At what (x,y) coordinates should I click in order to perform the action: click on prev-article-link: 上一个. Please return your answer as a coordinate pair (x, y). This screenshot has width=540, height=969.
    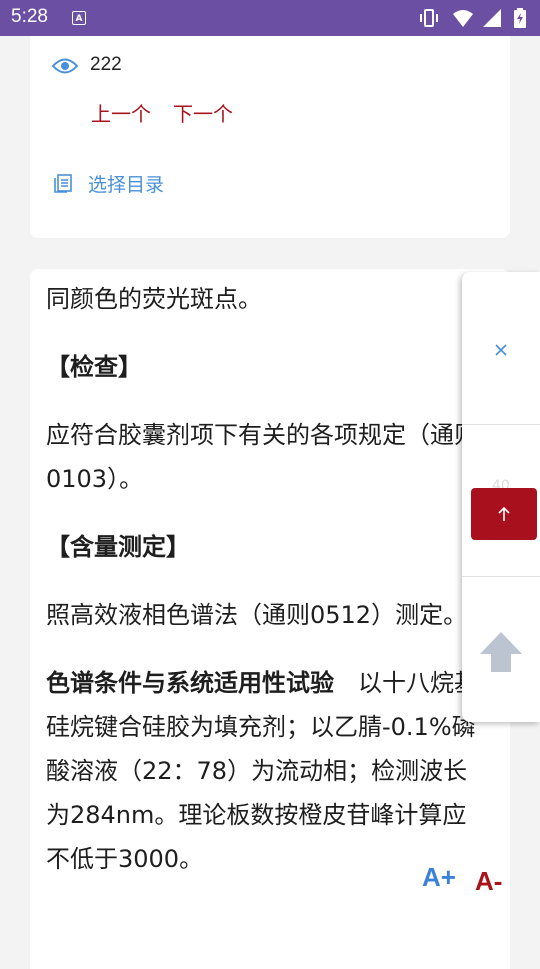
    Looking at the image, I should click on (121, 112).